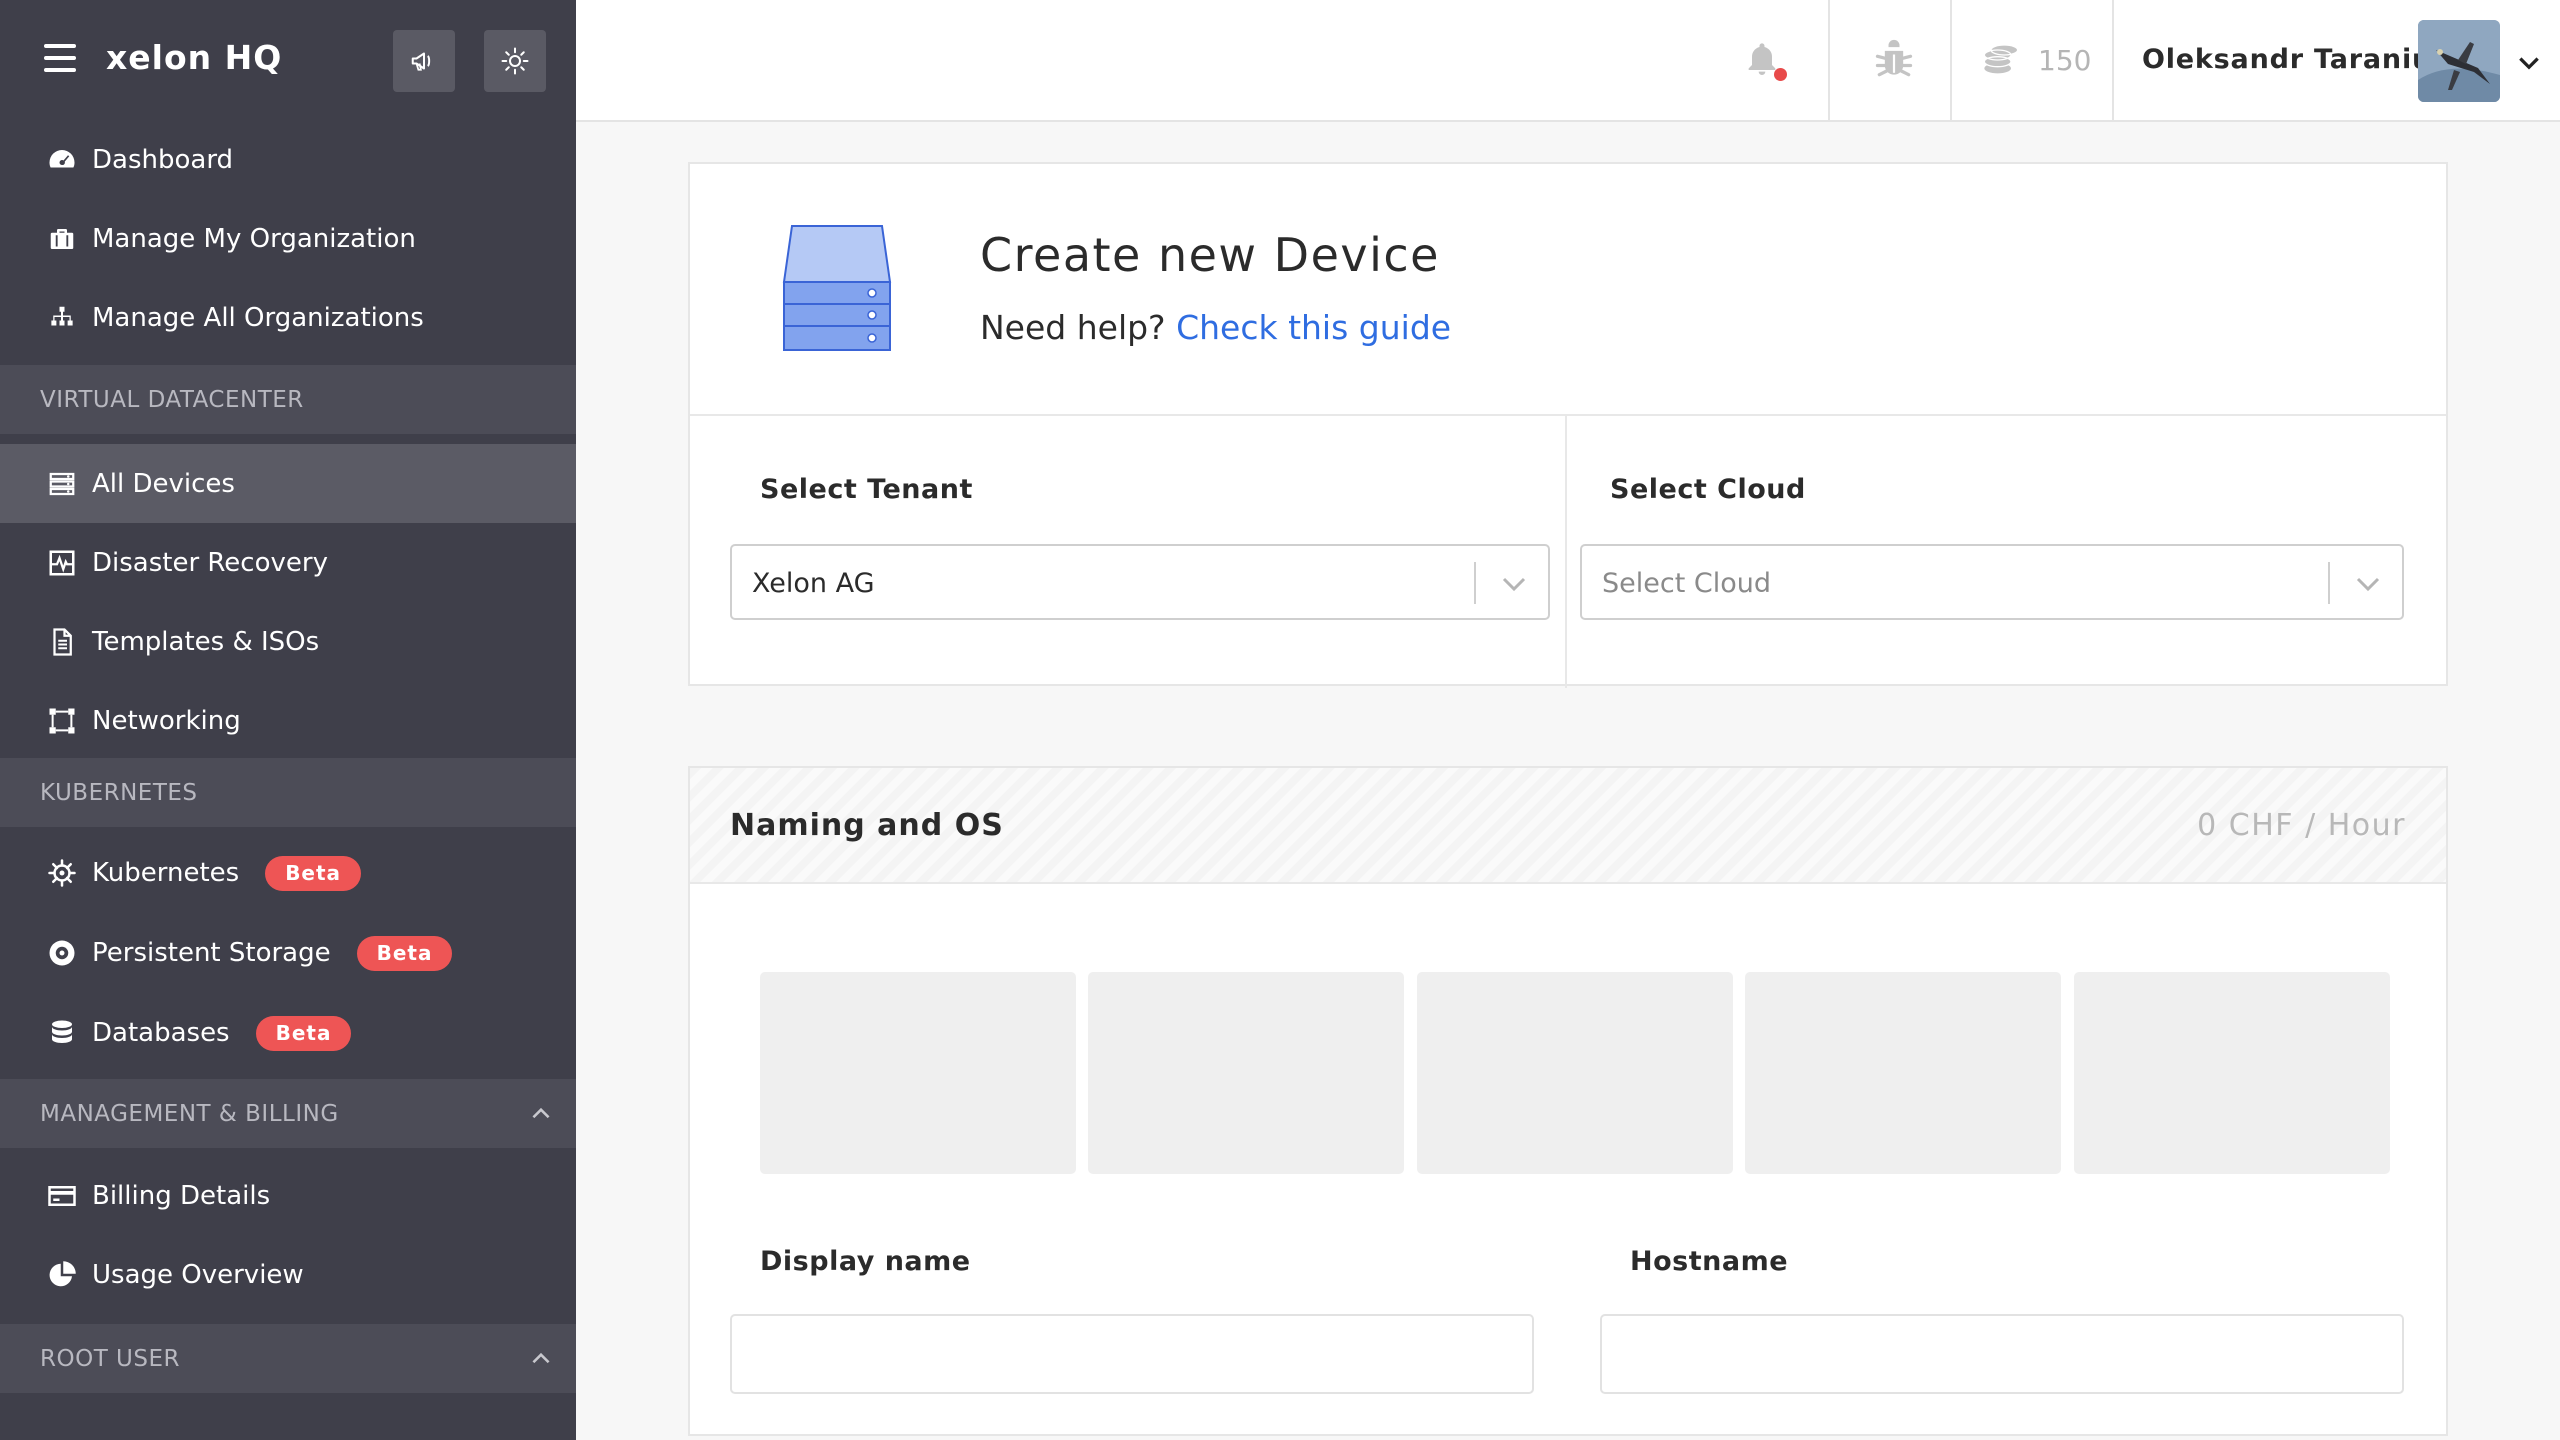  What do you see at coordinates (258, 317) in the screenshot?
I see `sidebar-item-label: Manage All Organizations` at bounding box center [258, 317].